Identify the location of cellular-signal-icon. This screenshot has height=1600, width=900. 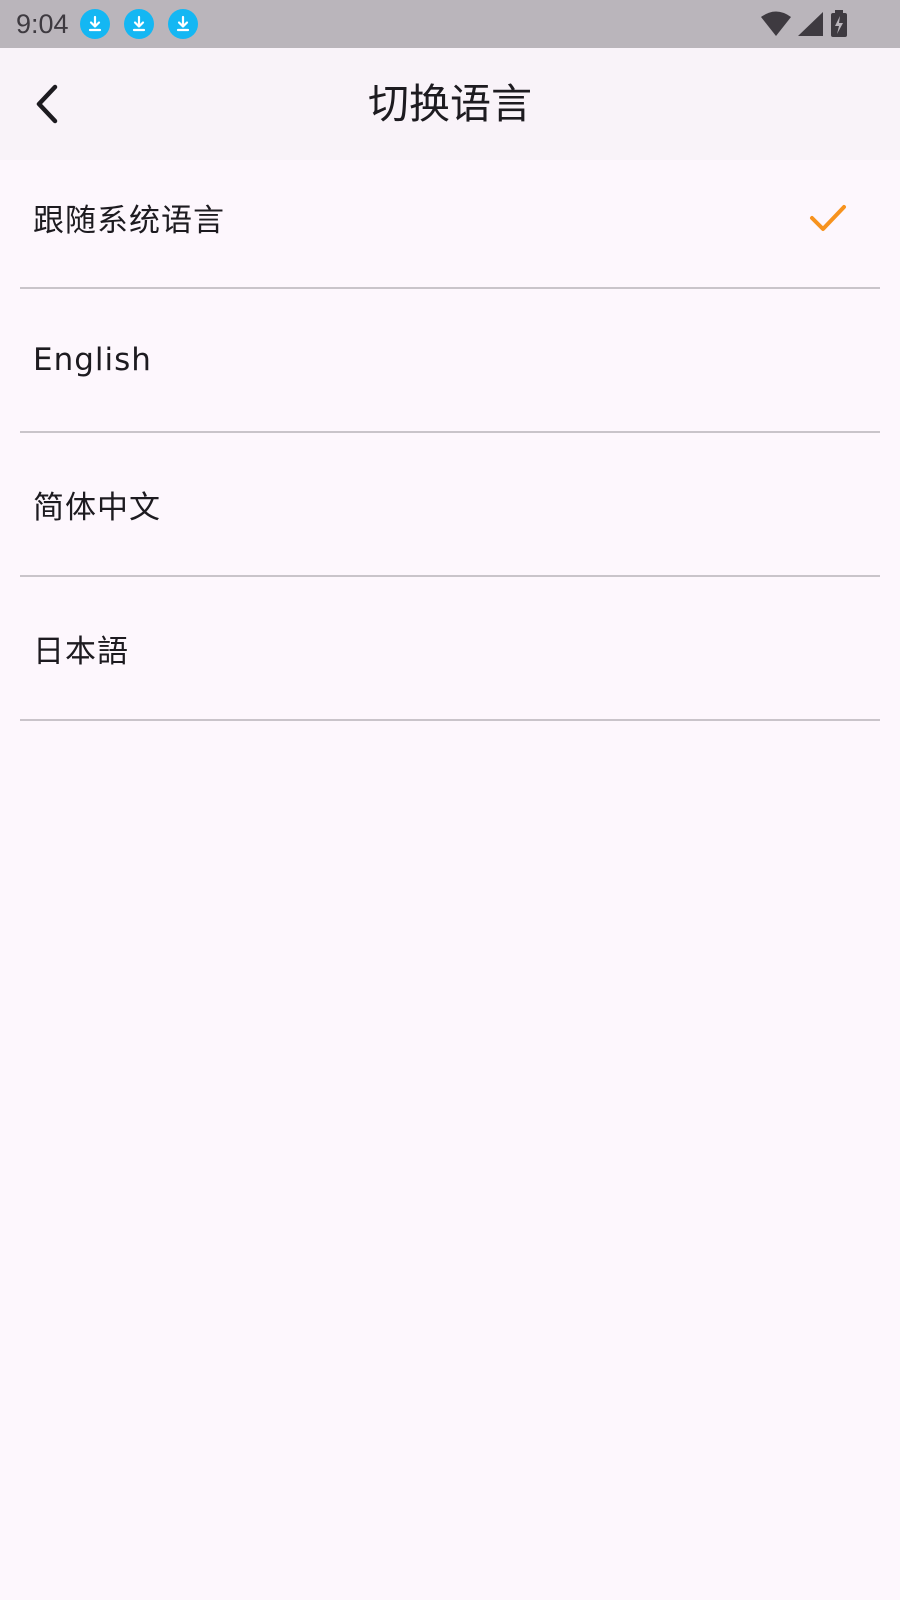
(810, 24).